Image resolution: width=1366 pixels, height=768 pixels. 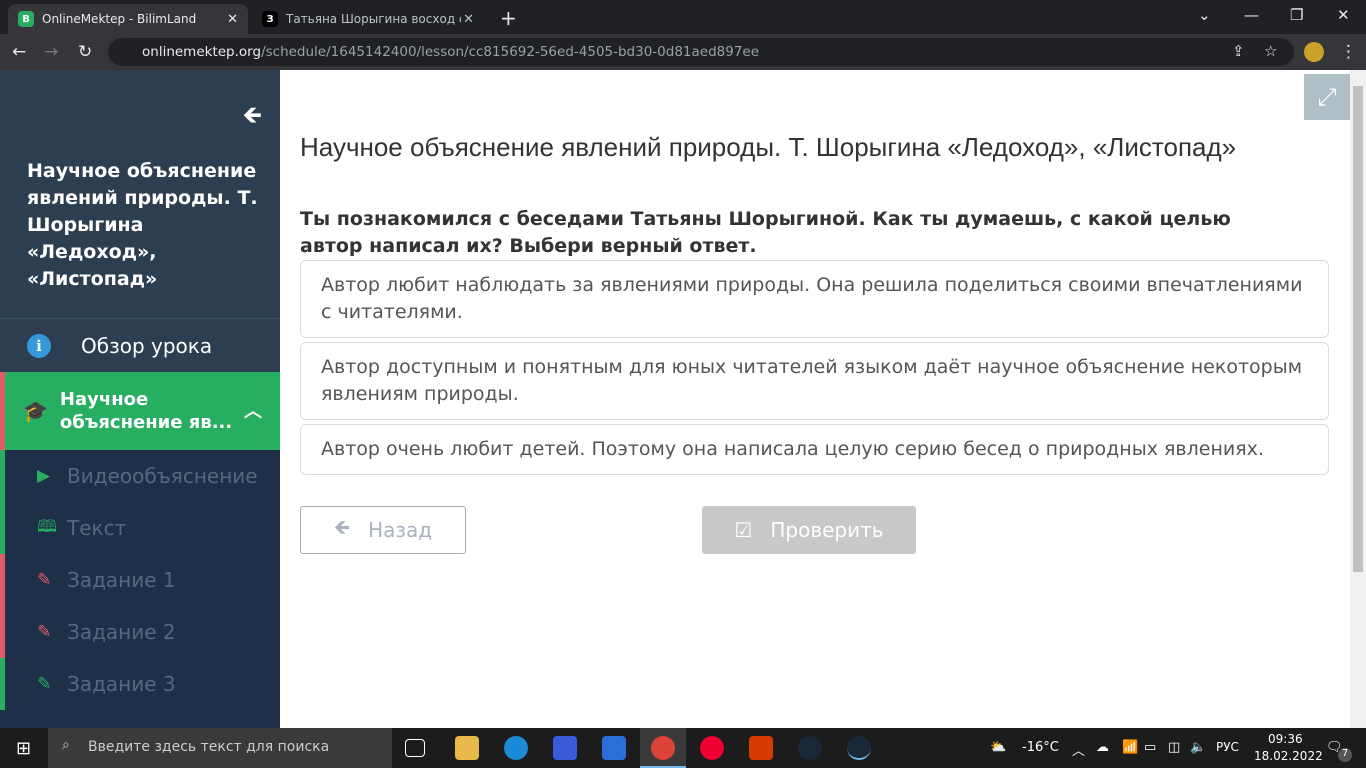 I want to click on tab-onlinemektep: B OnlineMektep - BilimLand ✕, so click(x=128, y=19).